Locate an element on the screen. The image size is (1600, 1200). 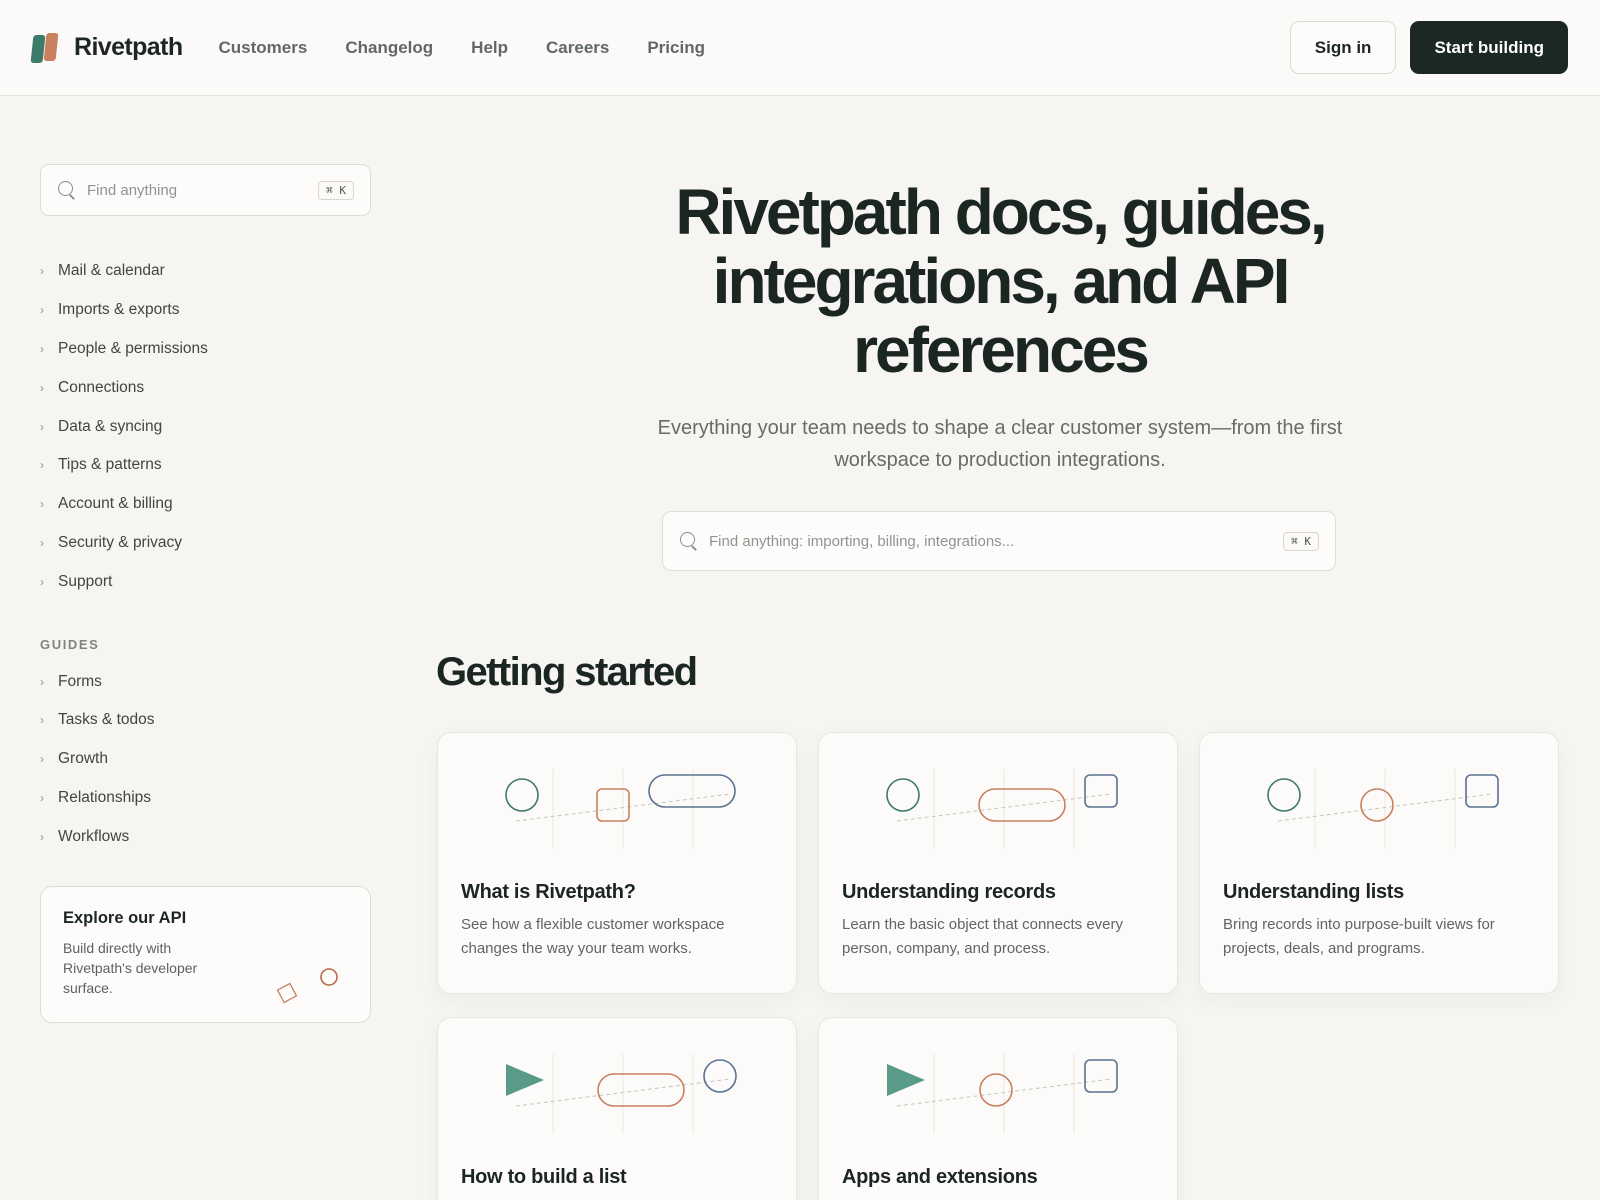
sidebar-item-label: Mail & calendar is located at coordinates (111, 271).